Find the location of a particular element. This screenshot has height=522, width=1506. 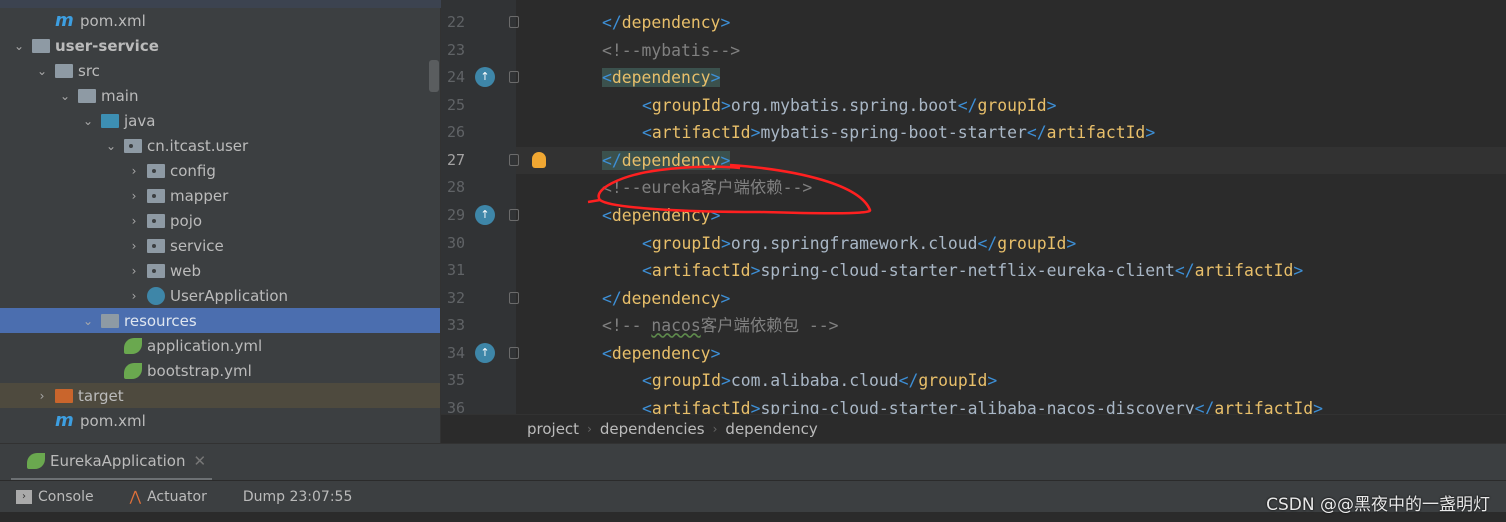

maven-icon: m is located at coordinates (64, 420).